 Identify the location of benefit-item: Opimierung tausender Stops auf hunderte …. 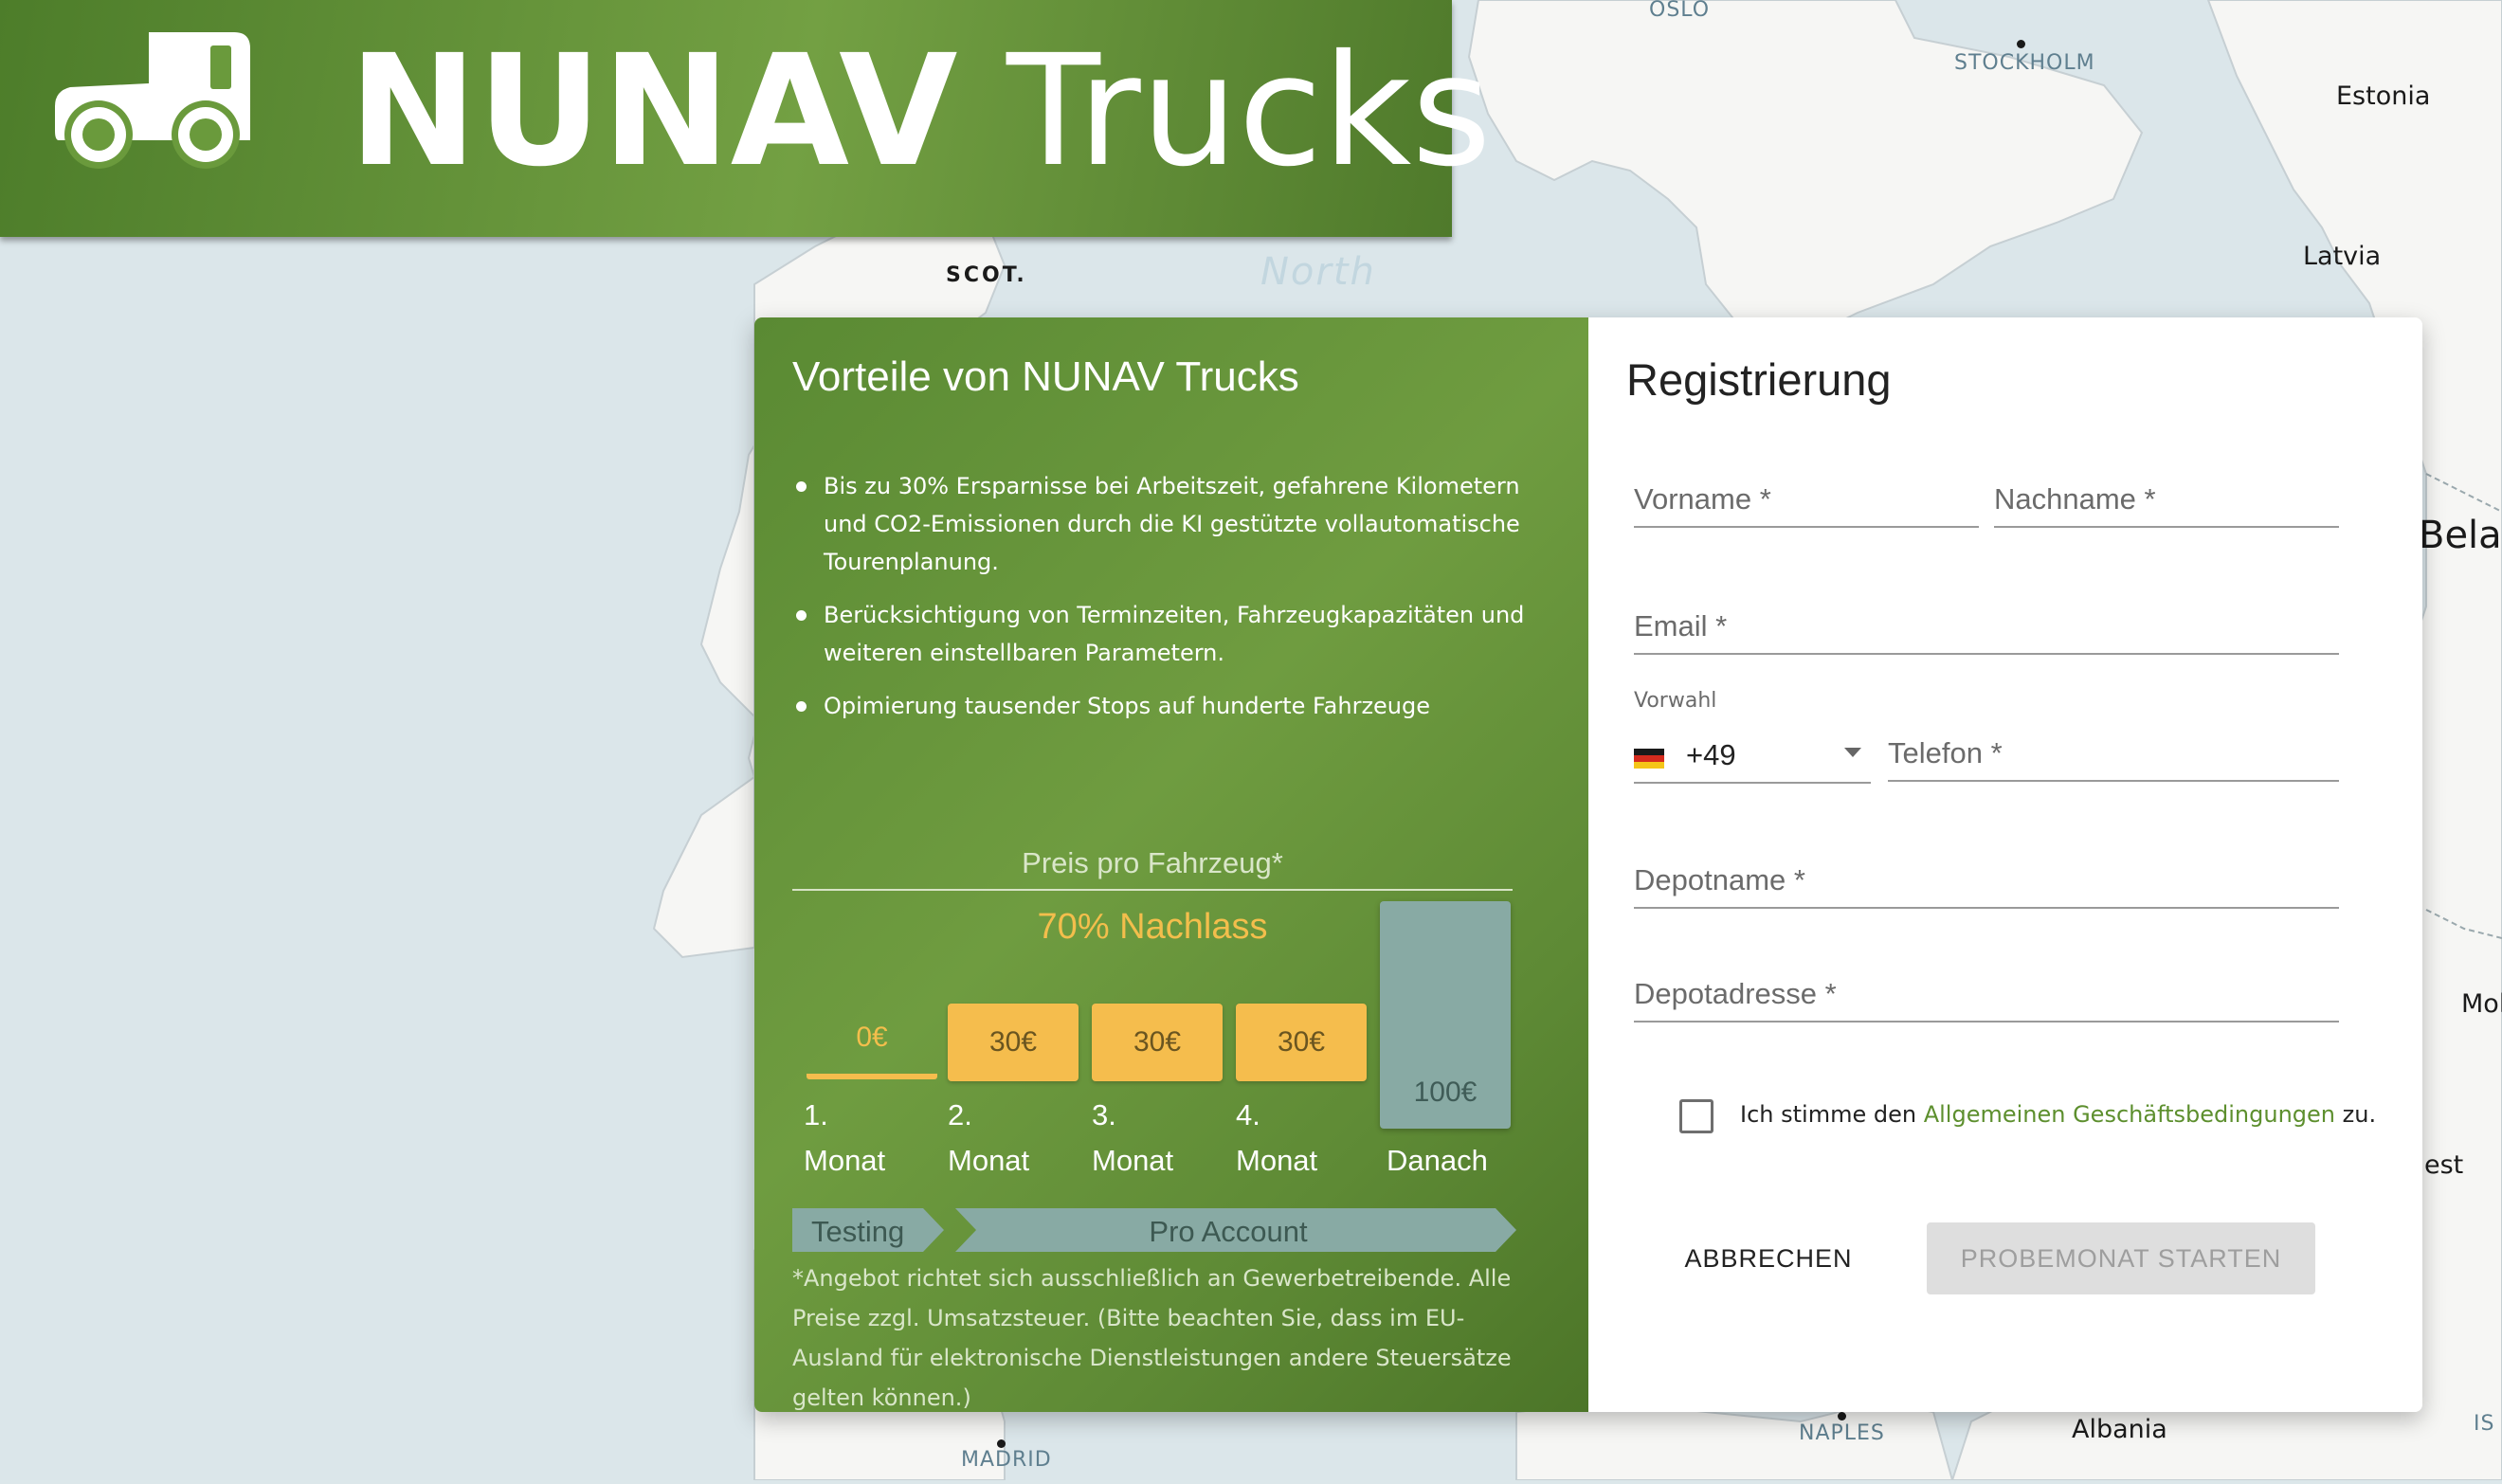
(1171, 706).